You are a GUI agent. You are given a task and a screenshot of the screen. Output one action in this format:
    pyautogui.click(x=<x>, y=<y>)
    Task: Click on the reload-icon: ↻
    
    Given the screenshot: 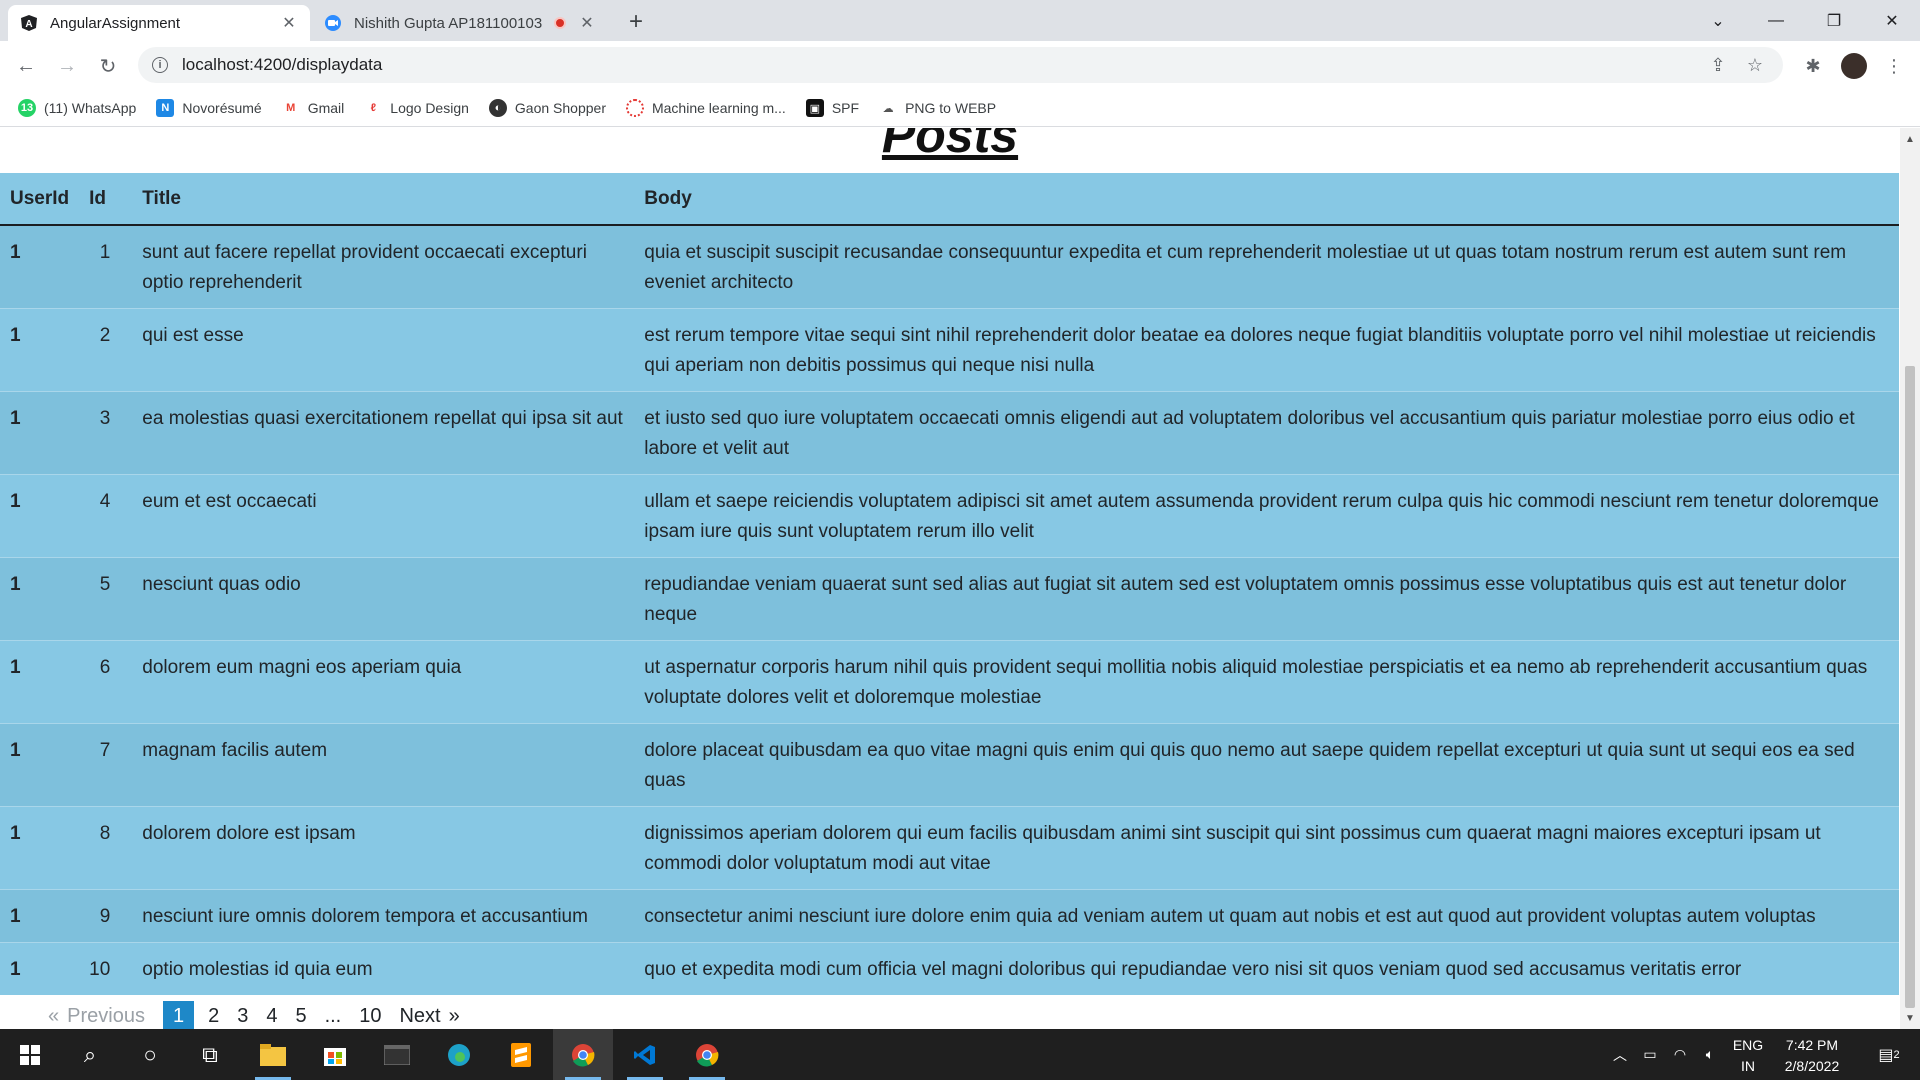 What is the action you would take?
    pyautogui.click(x=108, y=66)
    